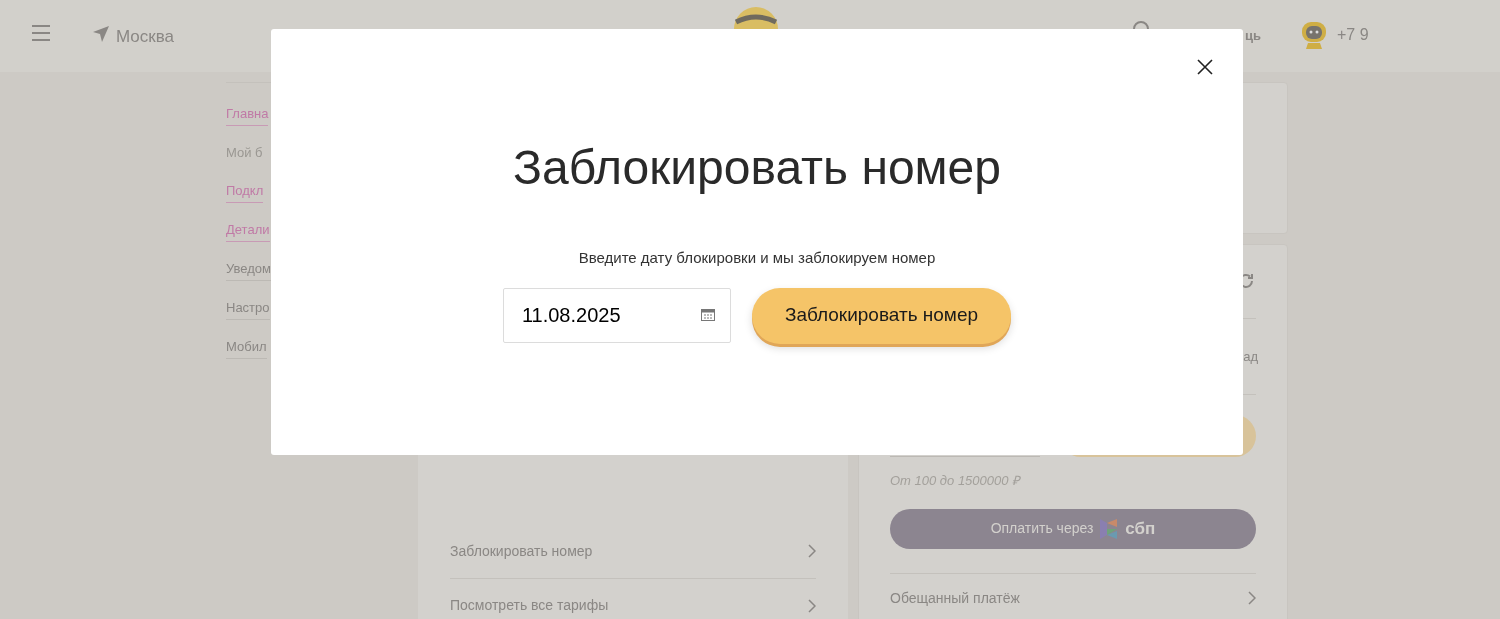  What do you see at coordinates (41, 33) in the screenshot?
I see `menu-icon` at bounding box center [41, 33].